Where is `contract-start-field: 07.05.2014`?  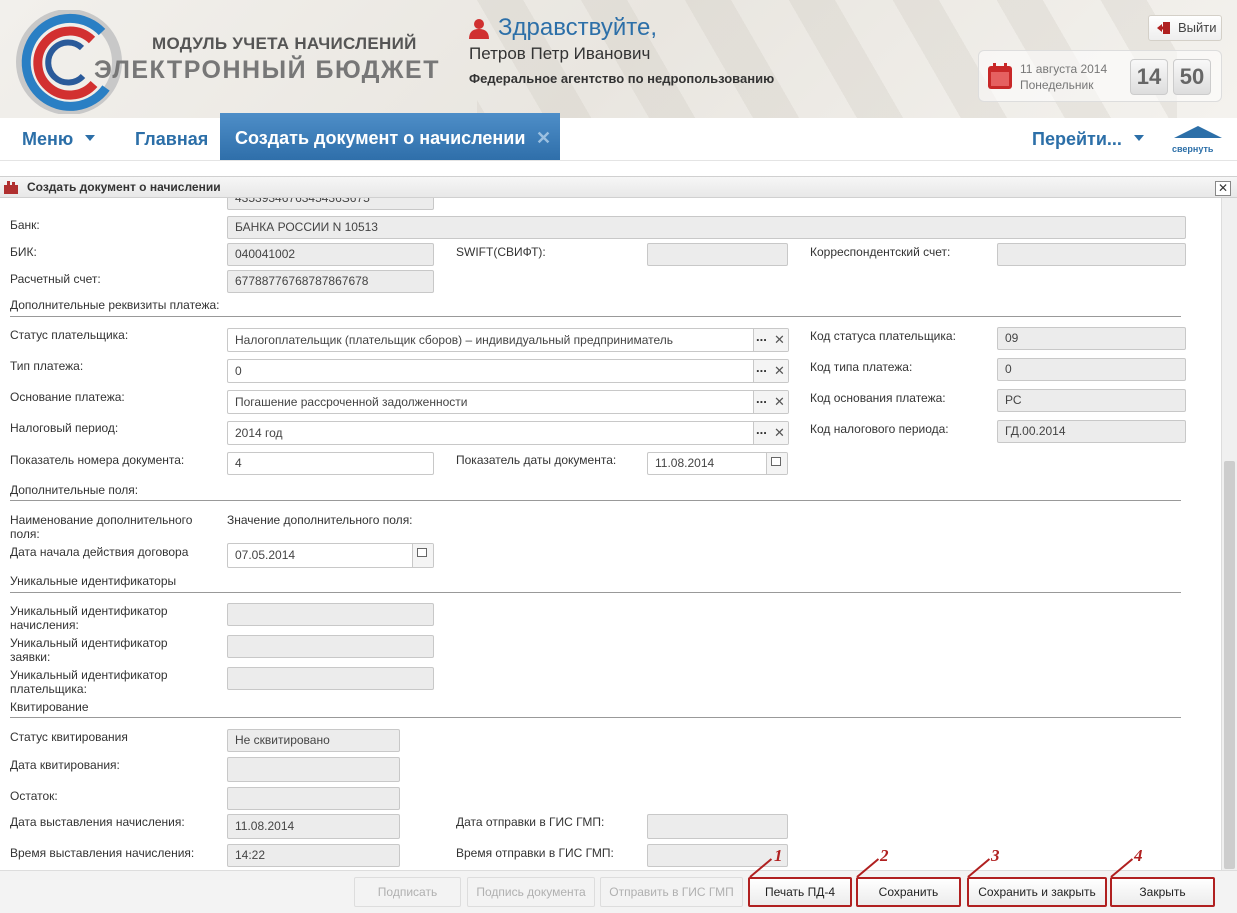
contract-start-field: 07.05.2014 is located at coordinates (330, 555).